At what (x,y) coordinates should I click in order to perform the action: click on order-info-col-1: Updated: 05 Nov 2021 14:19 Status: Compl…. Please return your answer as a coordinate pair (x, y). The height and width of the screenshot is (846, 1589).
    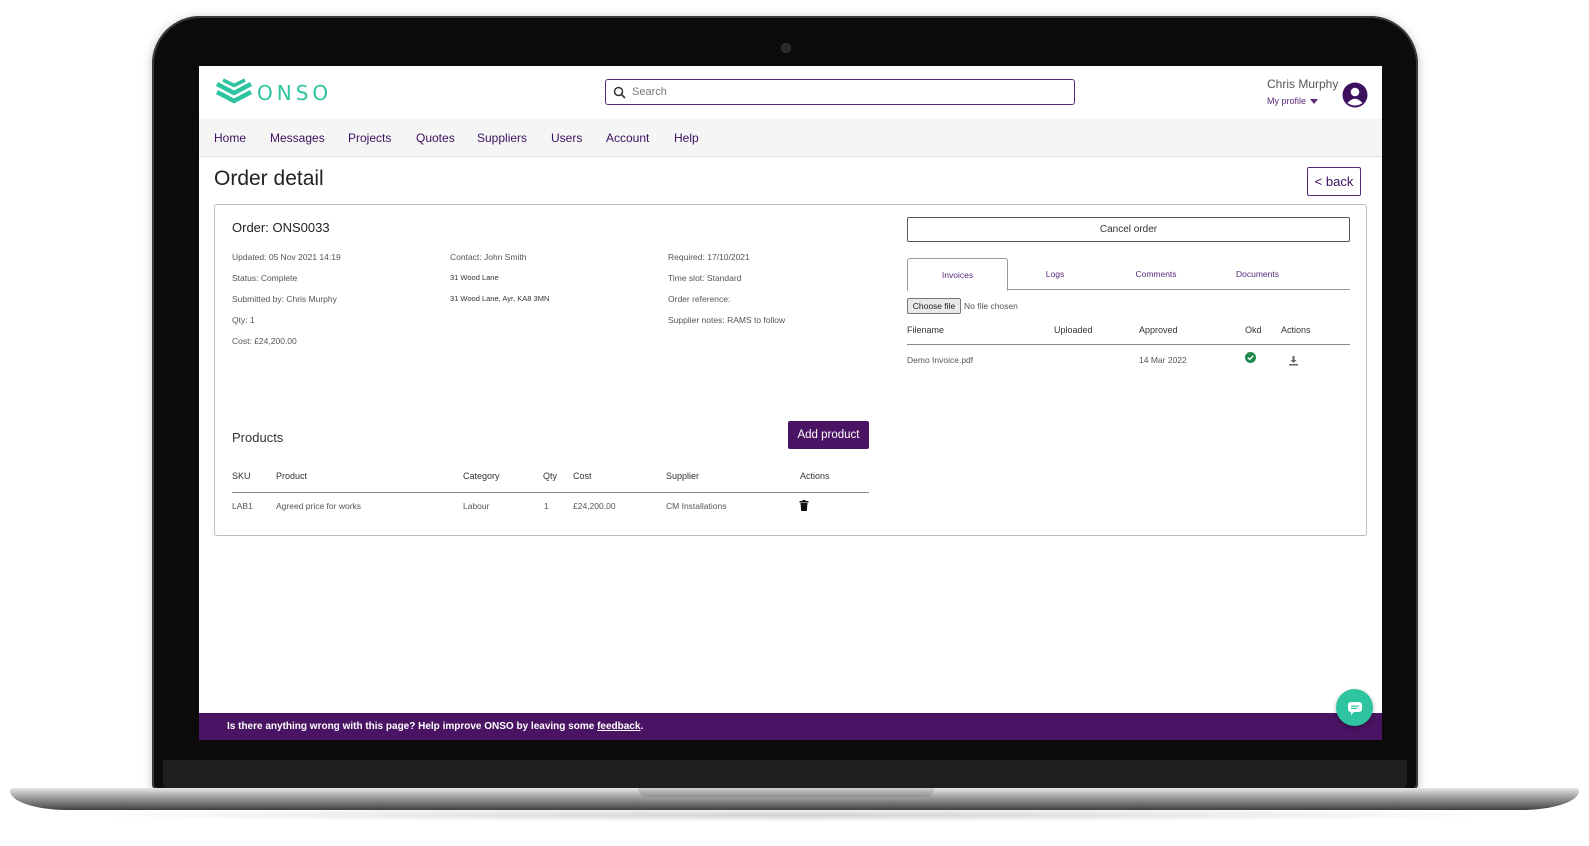
    Looking at the image, I should click on (286, 304).